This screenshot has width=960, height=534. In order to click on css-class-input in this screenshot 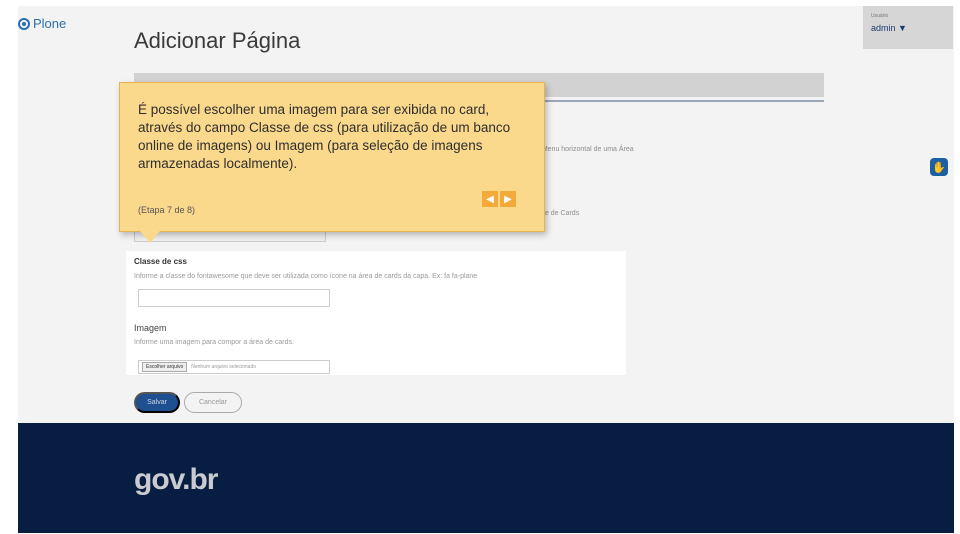, I will do `click(234, 298)`.